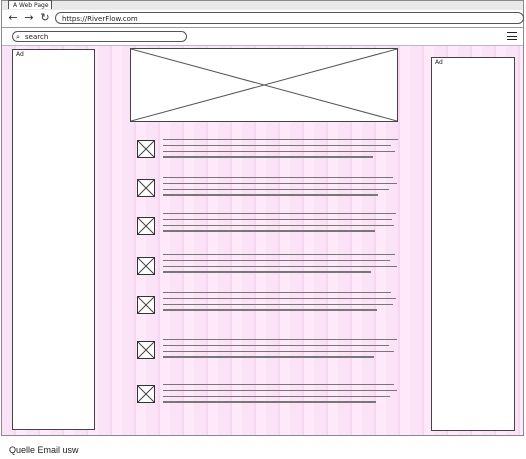 This screenshot has height=459, width=526. What do you see at coordinates (20, 54) in the screenshot?
I see `ad-left-label: Ad` at bounding box center [20, 54].